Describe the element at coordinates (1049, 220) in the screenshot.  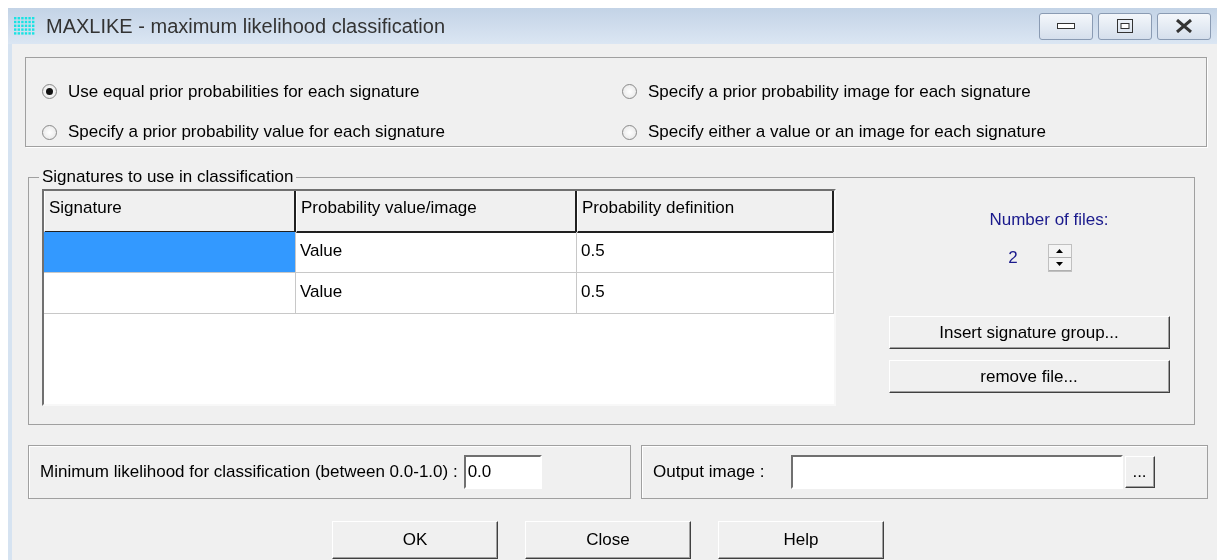
I see `files-count-label: Number of files:` at that location.